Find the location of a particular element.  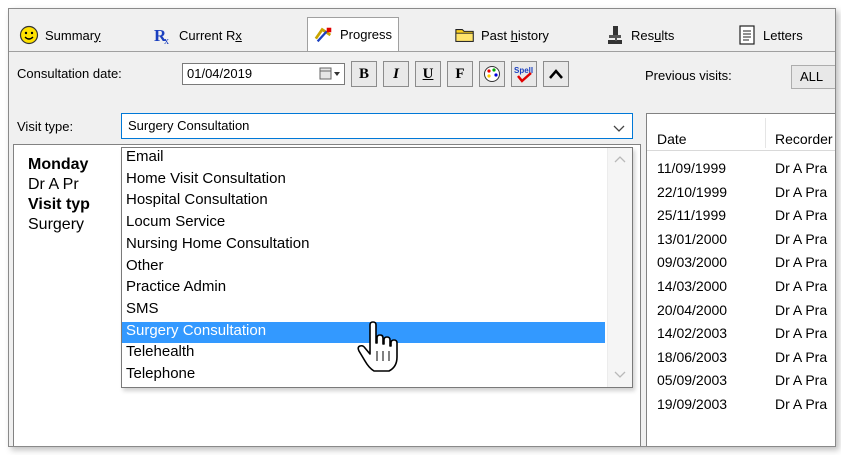

collapse-up-button is located at coordinates (556, 74).